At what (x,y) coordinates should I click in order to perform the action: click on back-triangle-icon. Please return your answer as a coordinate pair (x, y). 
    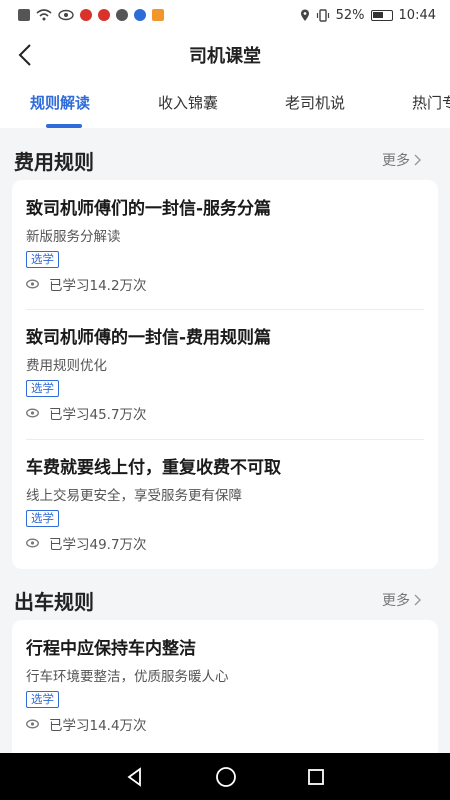
    Looking at the image, I should click on (135, 776).